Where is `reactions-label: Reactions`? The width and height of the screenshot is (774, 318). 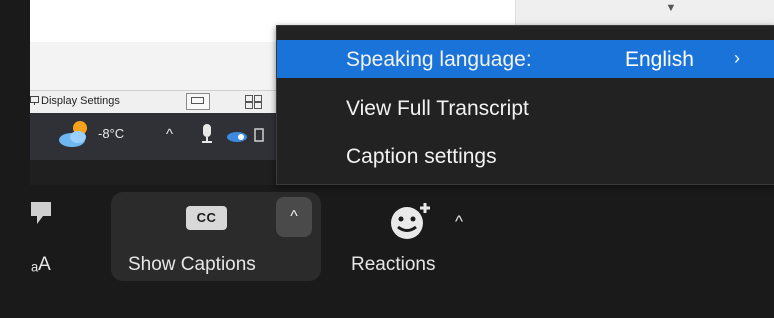 reactions-label: Reactions is located at coordinates (393, 265).